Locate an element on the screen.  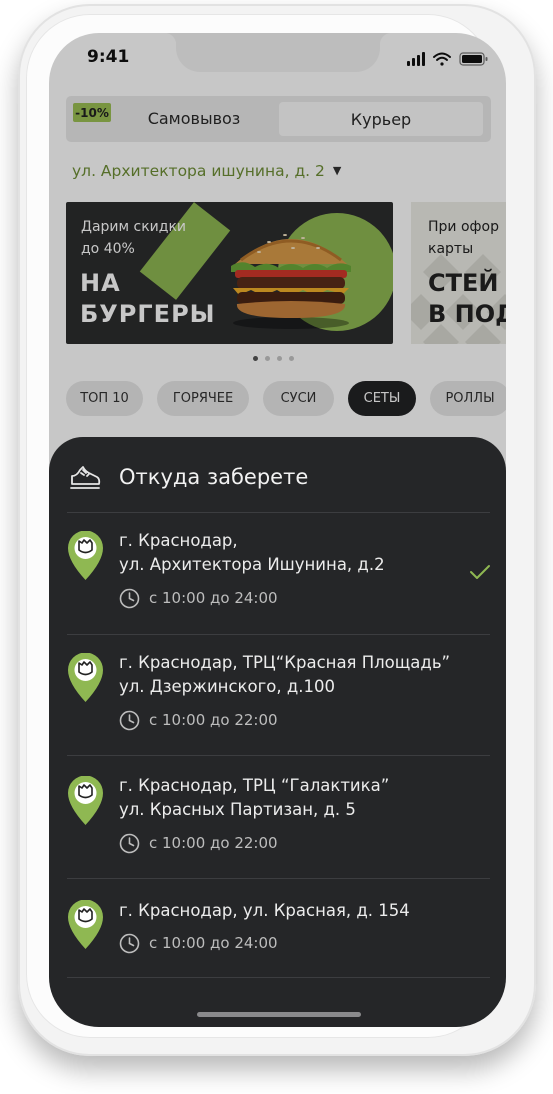
location-address-line: г. Краснодар, ТРЦ“Красная Площадь” is located at coordinates (285, 662).